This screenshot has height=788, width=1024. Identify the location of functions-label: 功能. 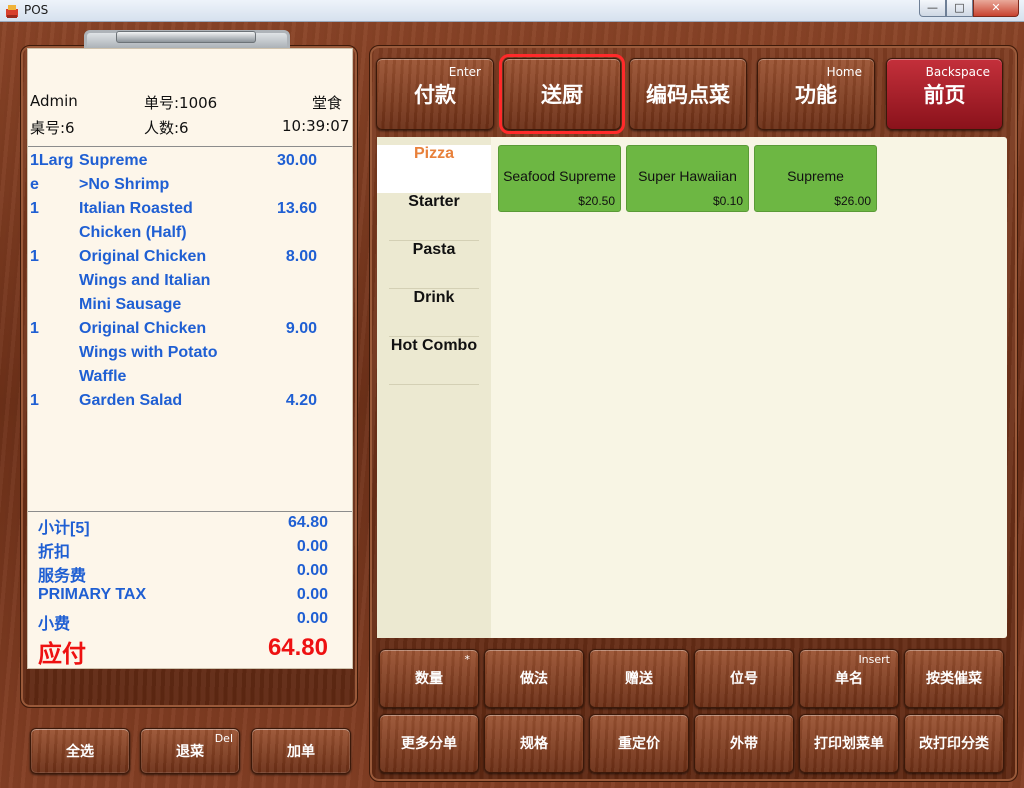
(816, 95).